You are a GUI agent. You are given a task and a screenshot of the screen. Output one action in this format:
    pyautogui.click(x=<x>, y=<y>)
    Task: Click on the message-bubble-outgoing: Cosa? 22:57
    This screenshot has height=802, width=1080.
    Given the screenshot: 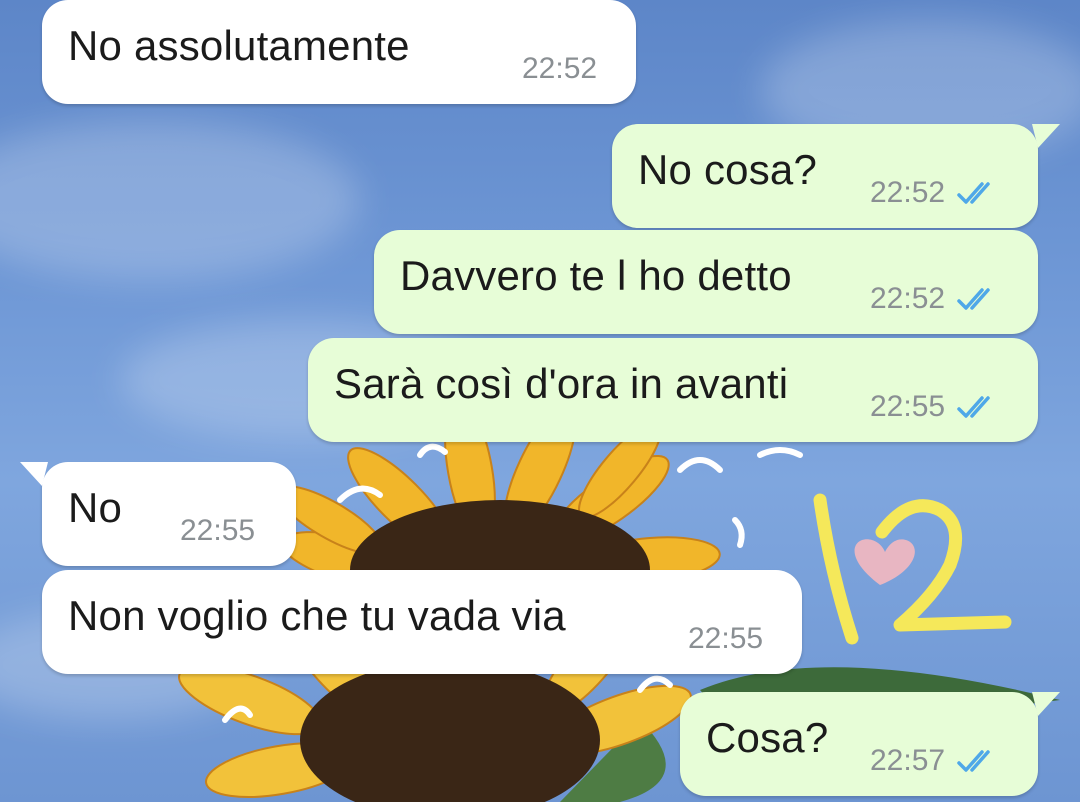 What is the action you would take?
    pyautogui.click(x=870, y=744)
    